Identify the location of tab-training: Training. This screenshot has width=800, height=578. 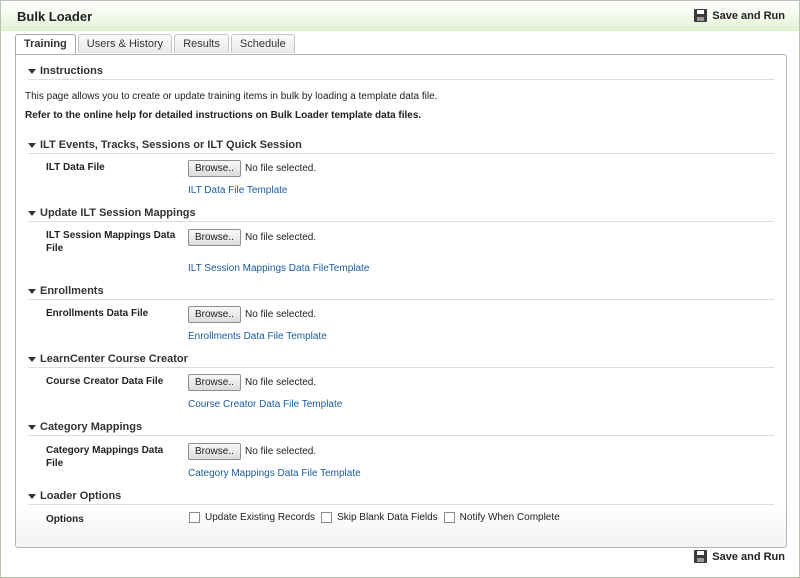
(45, 44).